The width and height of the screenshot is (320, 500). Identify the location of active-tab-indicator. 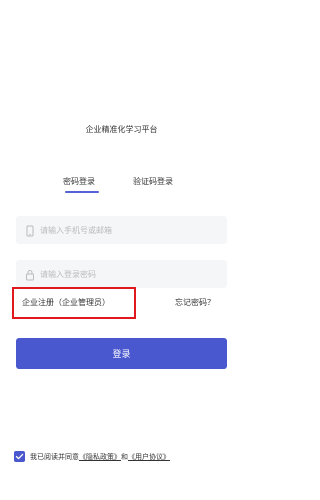
(82, 192).